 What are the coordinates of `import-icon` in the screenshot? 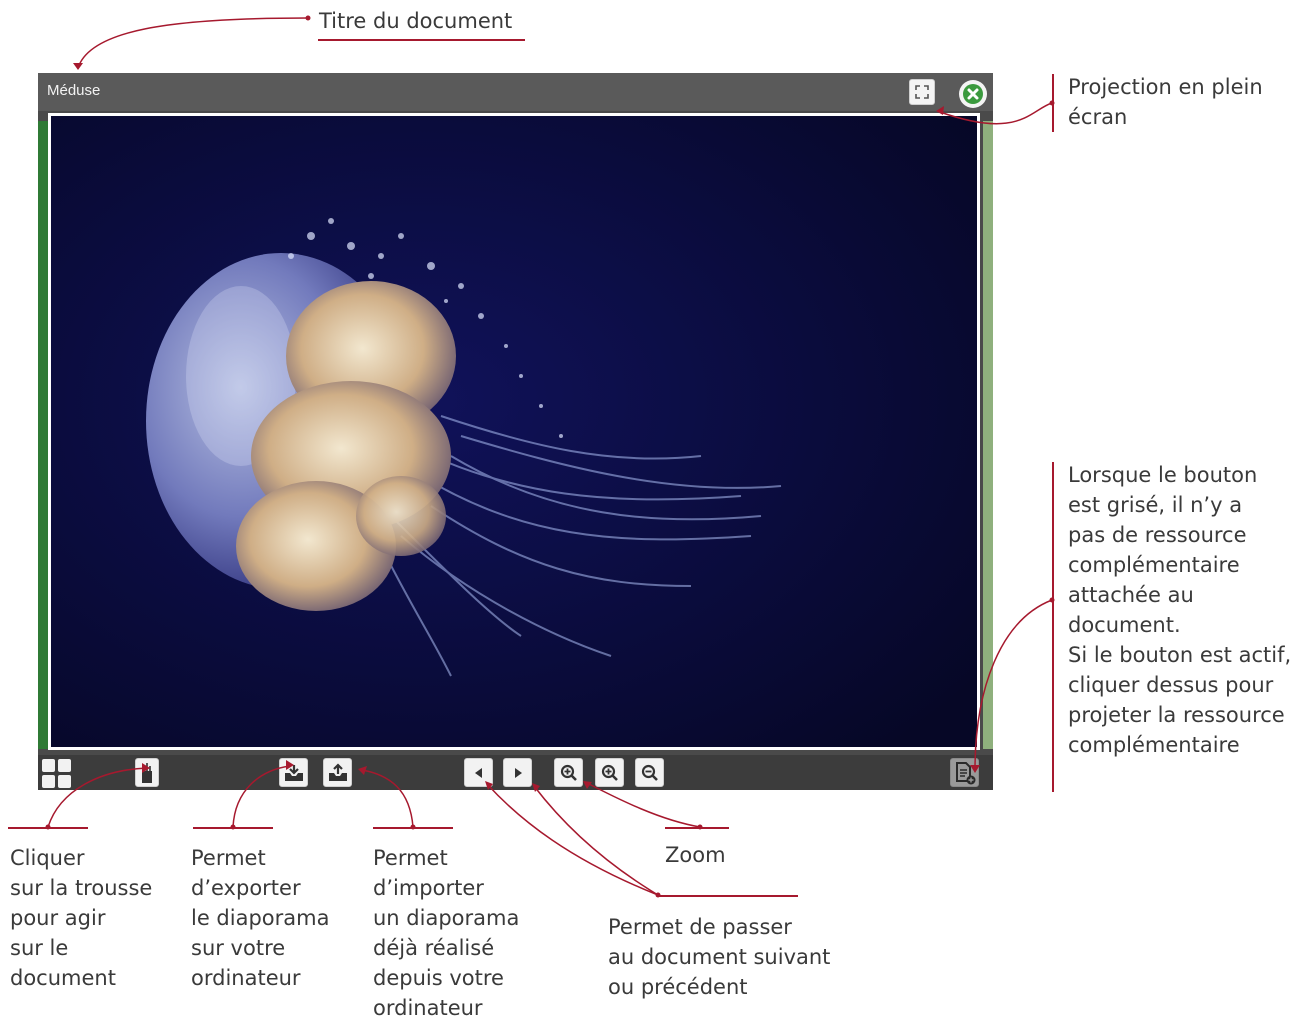 It's located at (337, 771).